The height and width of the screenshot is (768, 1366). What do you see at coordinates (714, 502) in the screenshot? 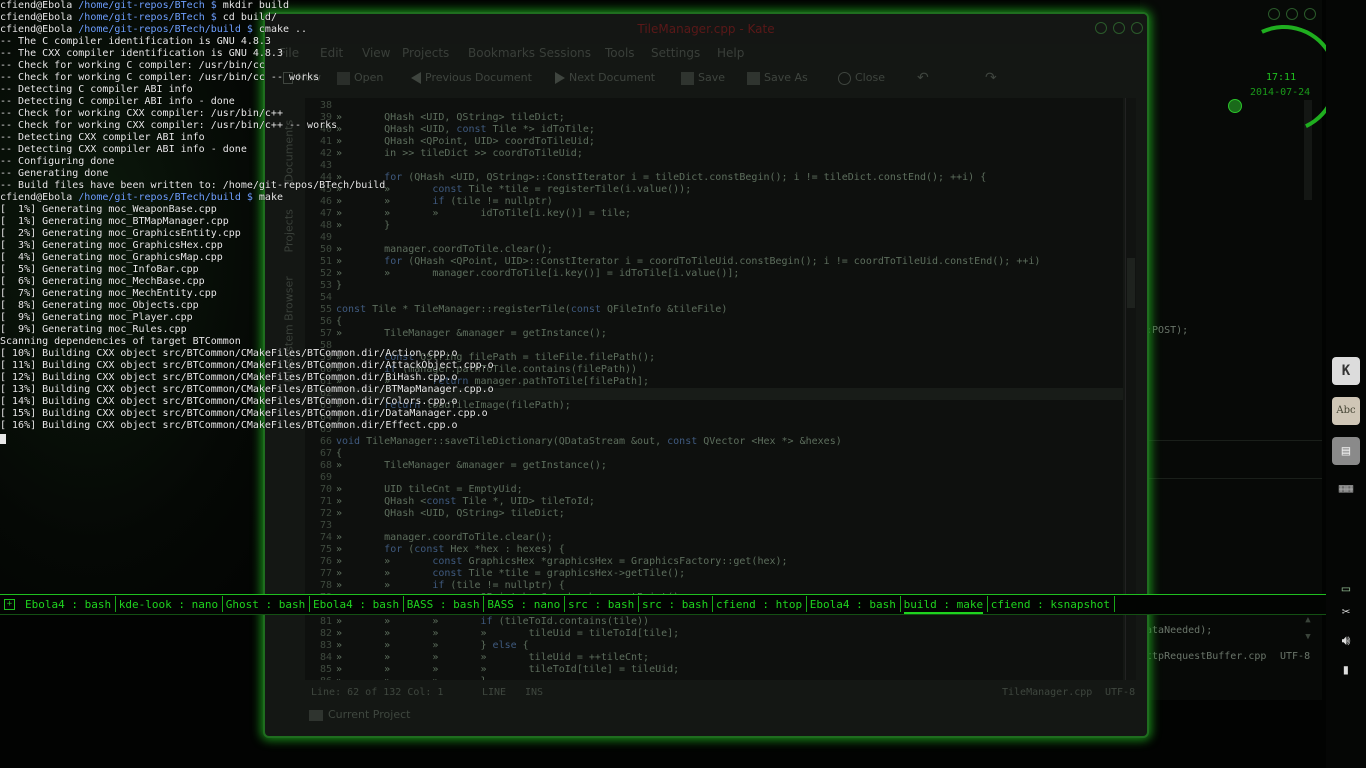
I see `code-line: 71 » QHash <const Tile *, UID> tileToId;` at bounding box center [714, 502].